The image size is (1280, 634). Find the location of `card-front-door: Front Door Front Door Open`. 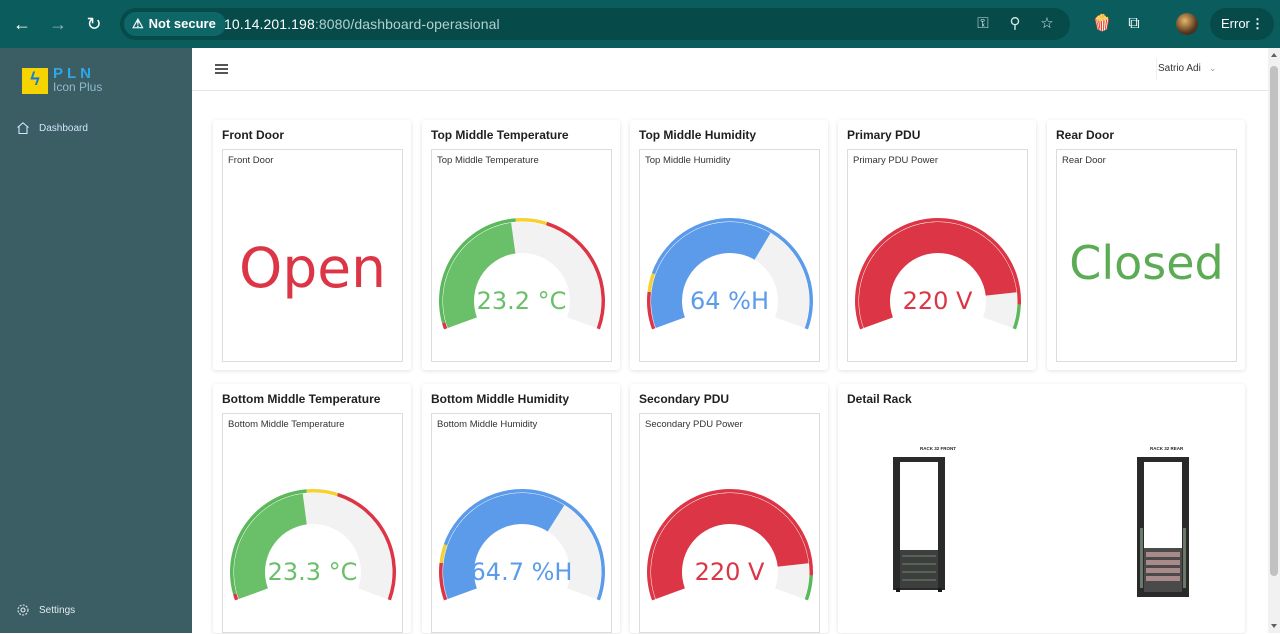

card-front-door: Front Door Front Door Open is located at coordinates (312, 245).